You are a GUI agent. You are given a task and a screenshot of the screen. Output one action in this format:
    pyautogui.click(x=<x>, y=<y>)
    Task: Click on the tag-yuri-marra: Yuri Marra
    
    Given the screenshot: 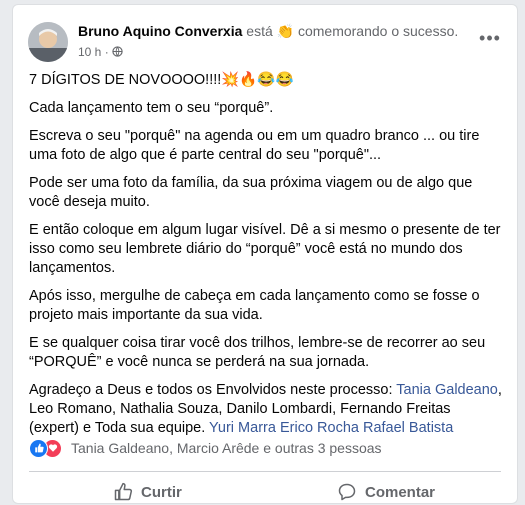 What is the action you would take?
    pyautogui.click(x=242, y=428)
    